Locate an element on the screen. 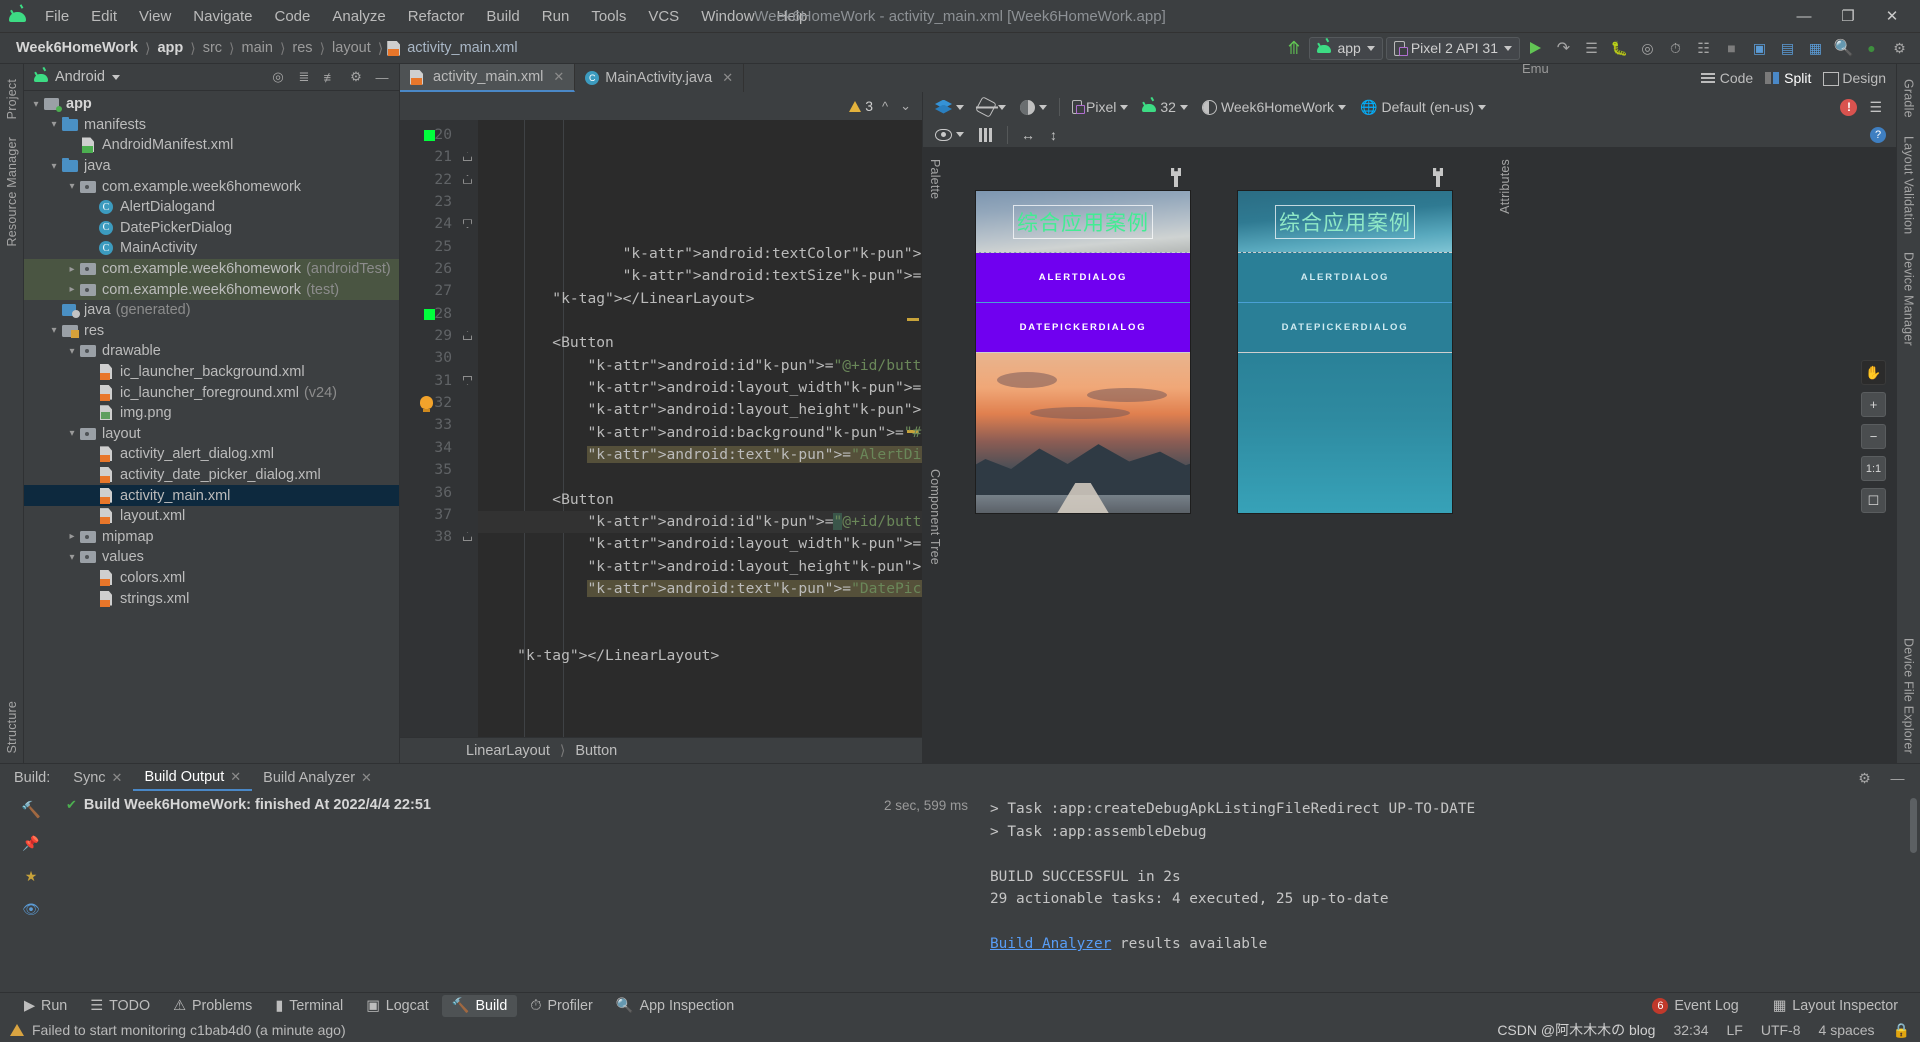 The height and width of the screenshot is (1042, 1920). breadcrumb-linearlayout: LinearLayout is located at coordinates (508, 751).